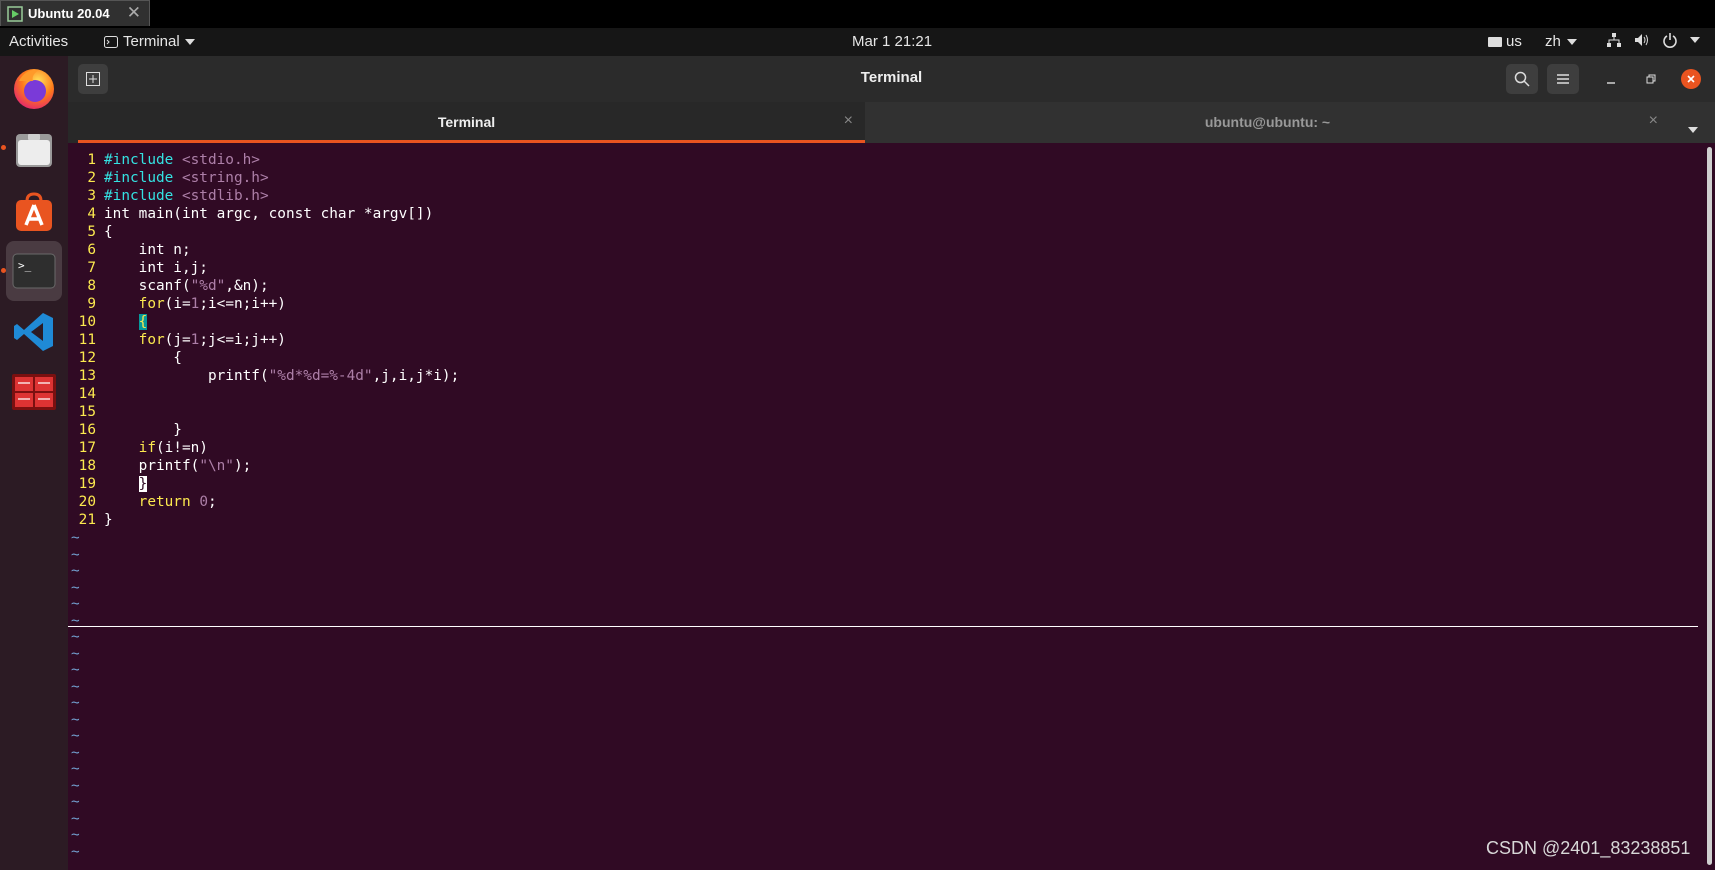  I want to click on tabs-menu-button, so click(1693, 129).